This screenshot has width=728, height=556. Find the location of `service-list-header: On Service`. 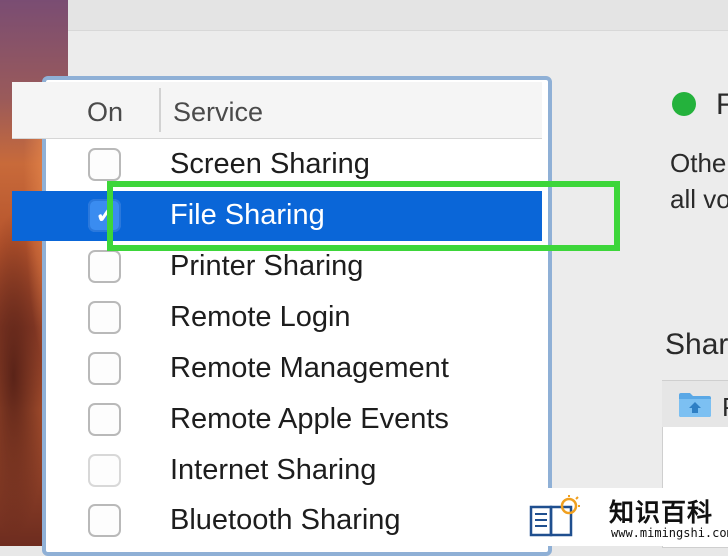

service-list-header: On Service is located at coordinates (277, 110).